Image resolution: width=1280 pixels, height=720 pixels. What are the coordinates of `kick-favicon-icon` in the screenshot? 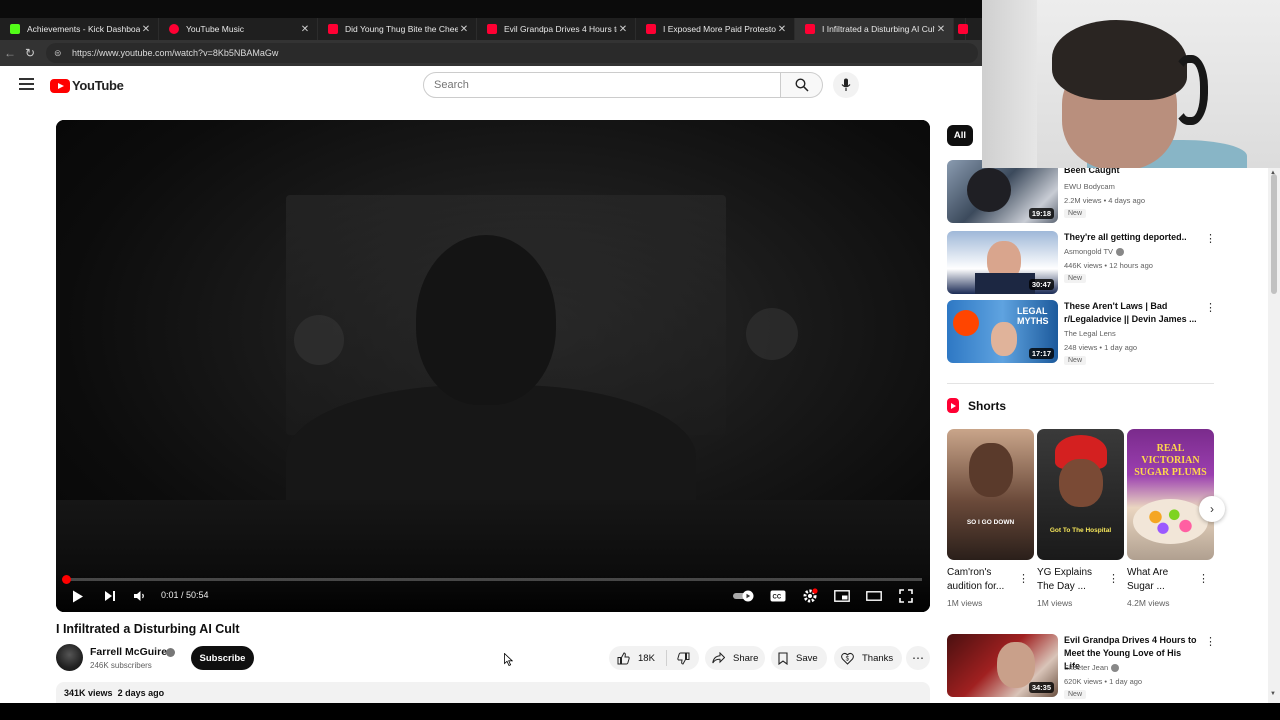 It's located at (15, 29).